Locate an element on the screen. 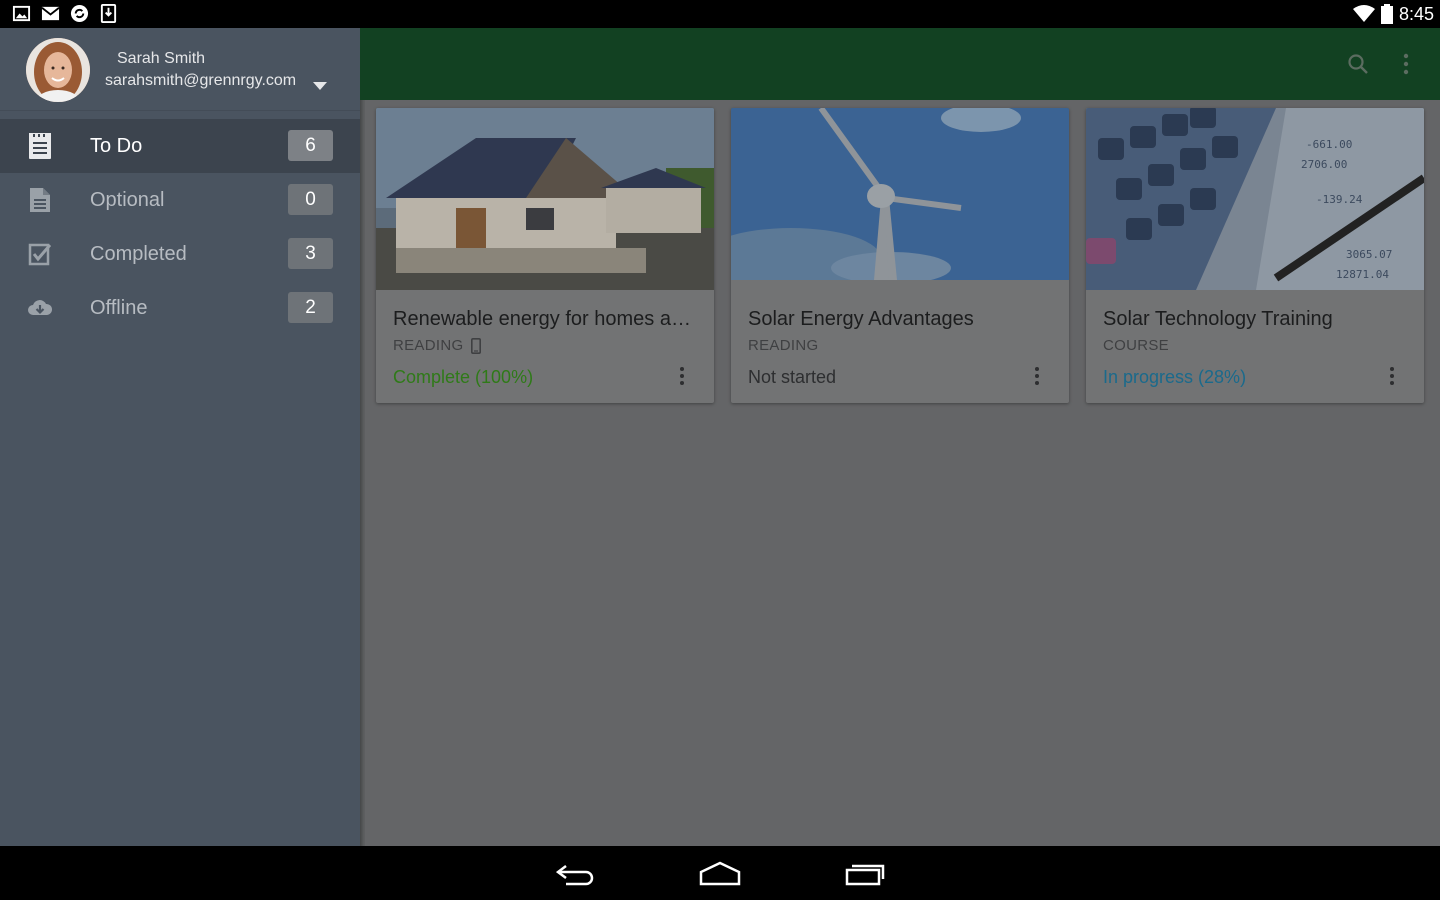 This screenshot has height=900, width=1440. sidebar-item-label: Completed is located at coordinates (138, 254).